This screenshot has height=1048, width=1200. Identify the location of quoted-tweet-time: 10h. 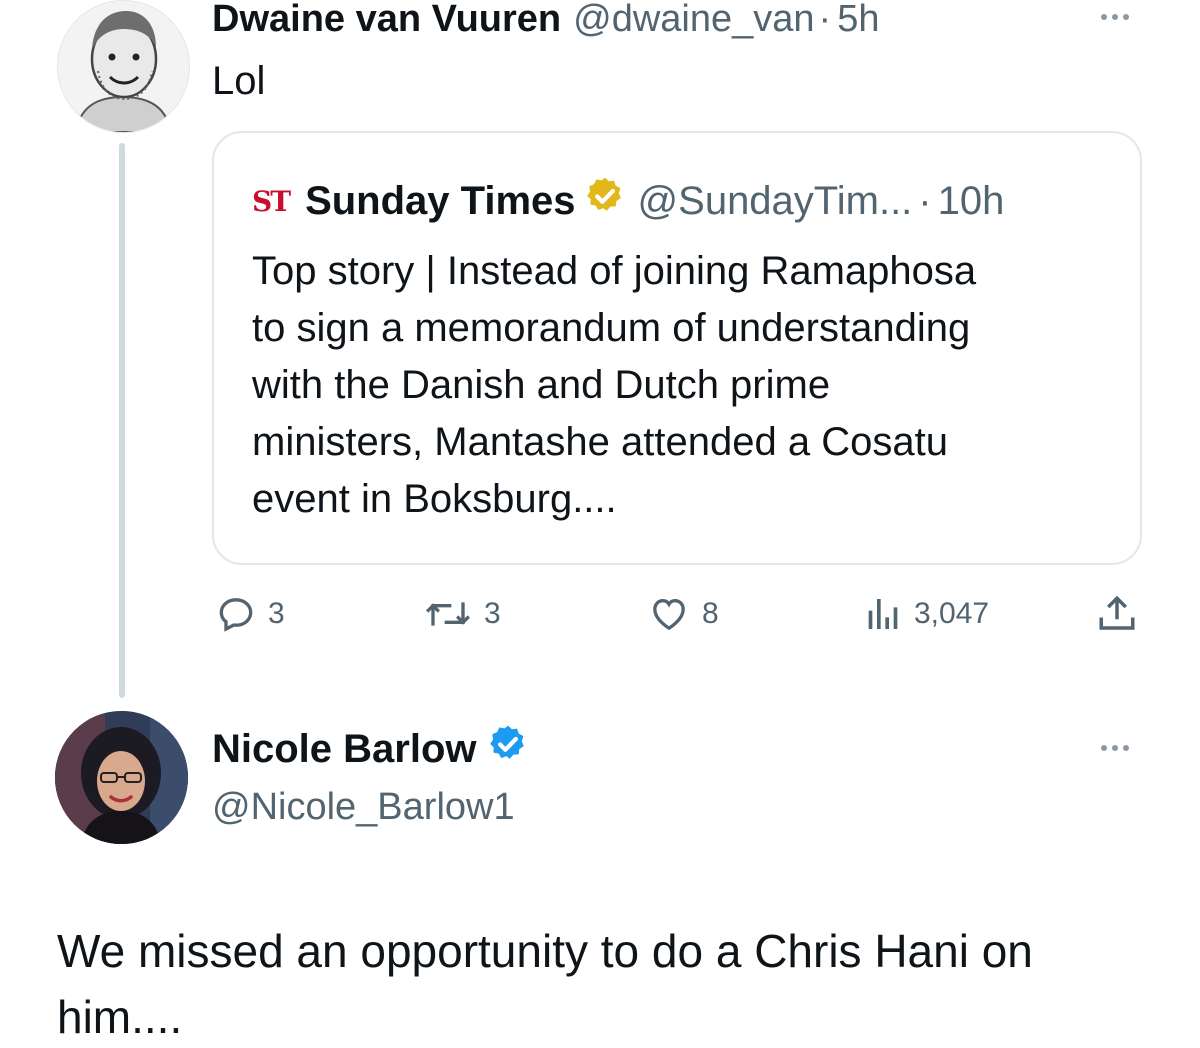
(971, 201).